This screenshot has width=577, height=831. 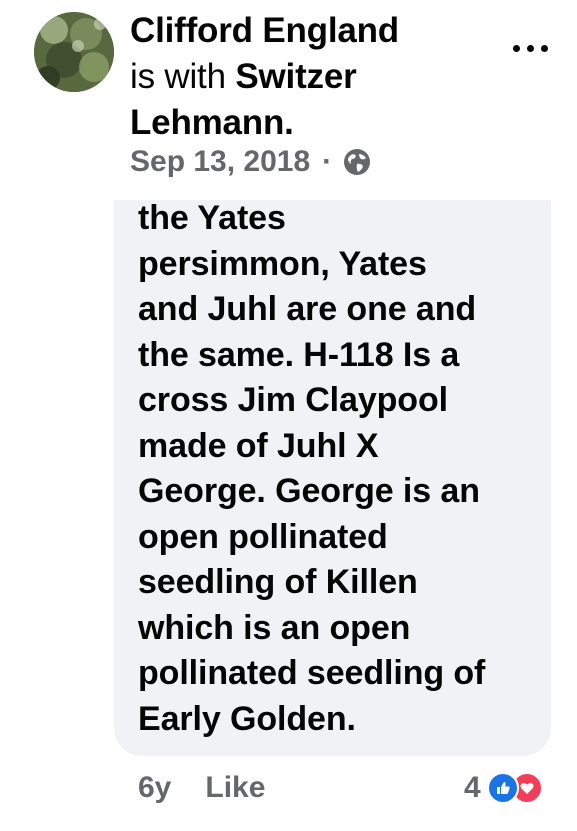 What do you see at coordinates (264, 30) in the screenshot?
I see `author-name: Clifford England` at bounding box center [264, 30].